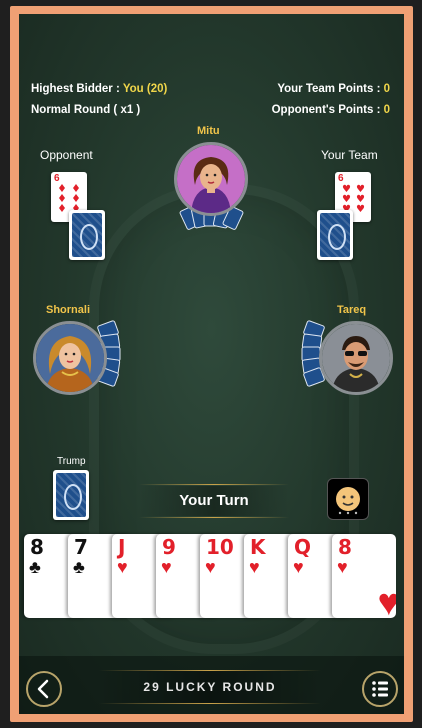  I want to click on emoji-button, so click(348, 499).